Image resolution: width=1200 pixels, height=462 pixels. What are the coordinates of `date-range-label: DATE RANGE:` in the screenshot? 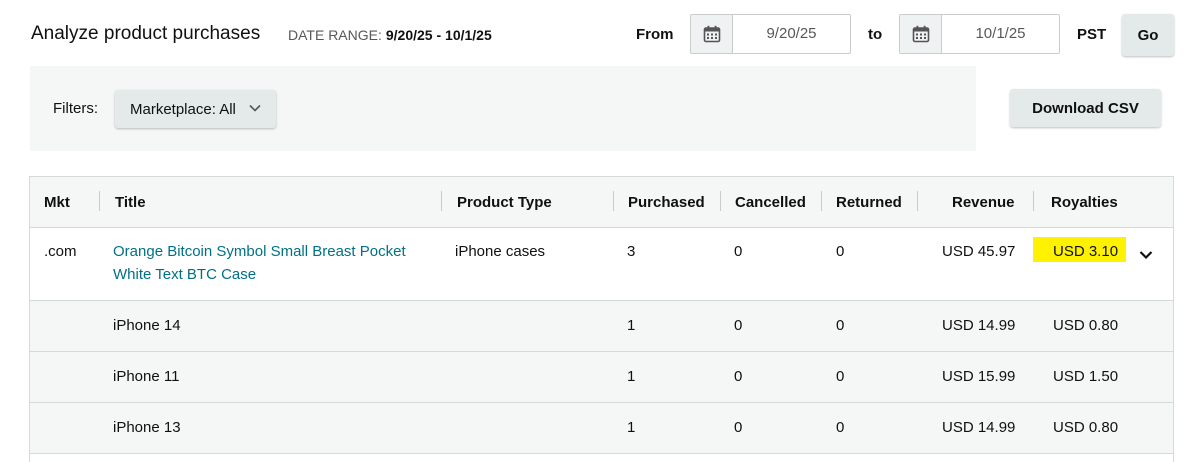 It's located at (335, 35).